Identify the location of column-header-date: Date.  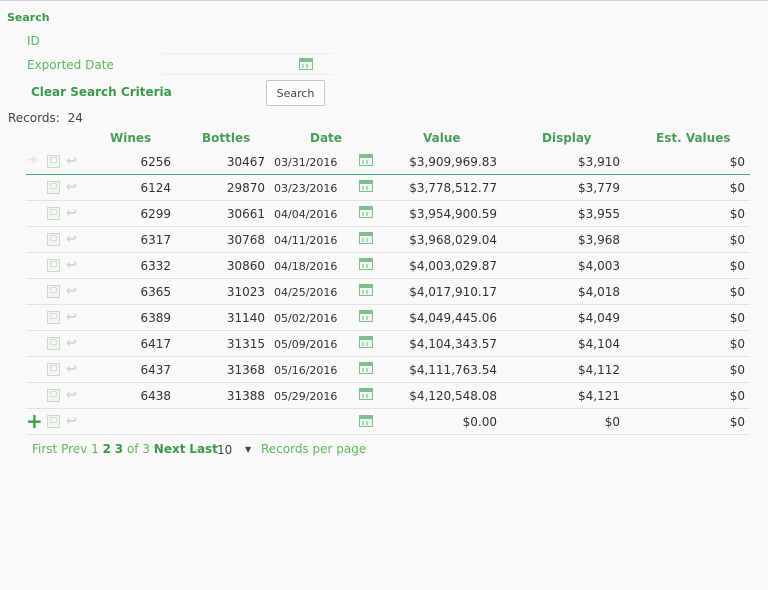
(326, 138).